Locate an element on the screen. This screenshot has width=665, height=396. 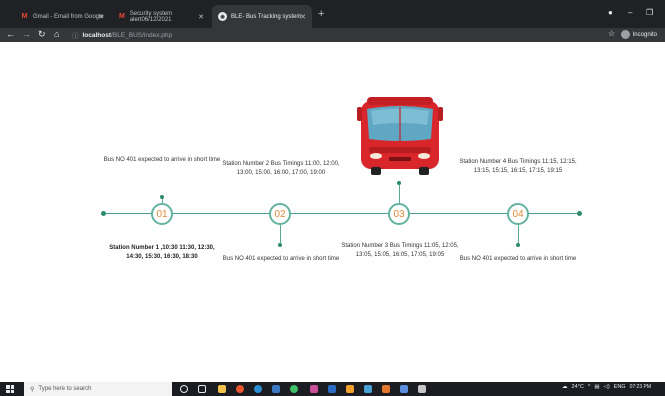
globe-icon: ◉ is located at coordinates (222, 16).